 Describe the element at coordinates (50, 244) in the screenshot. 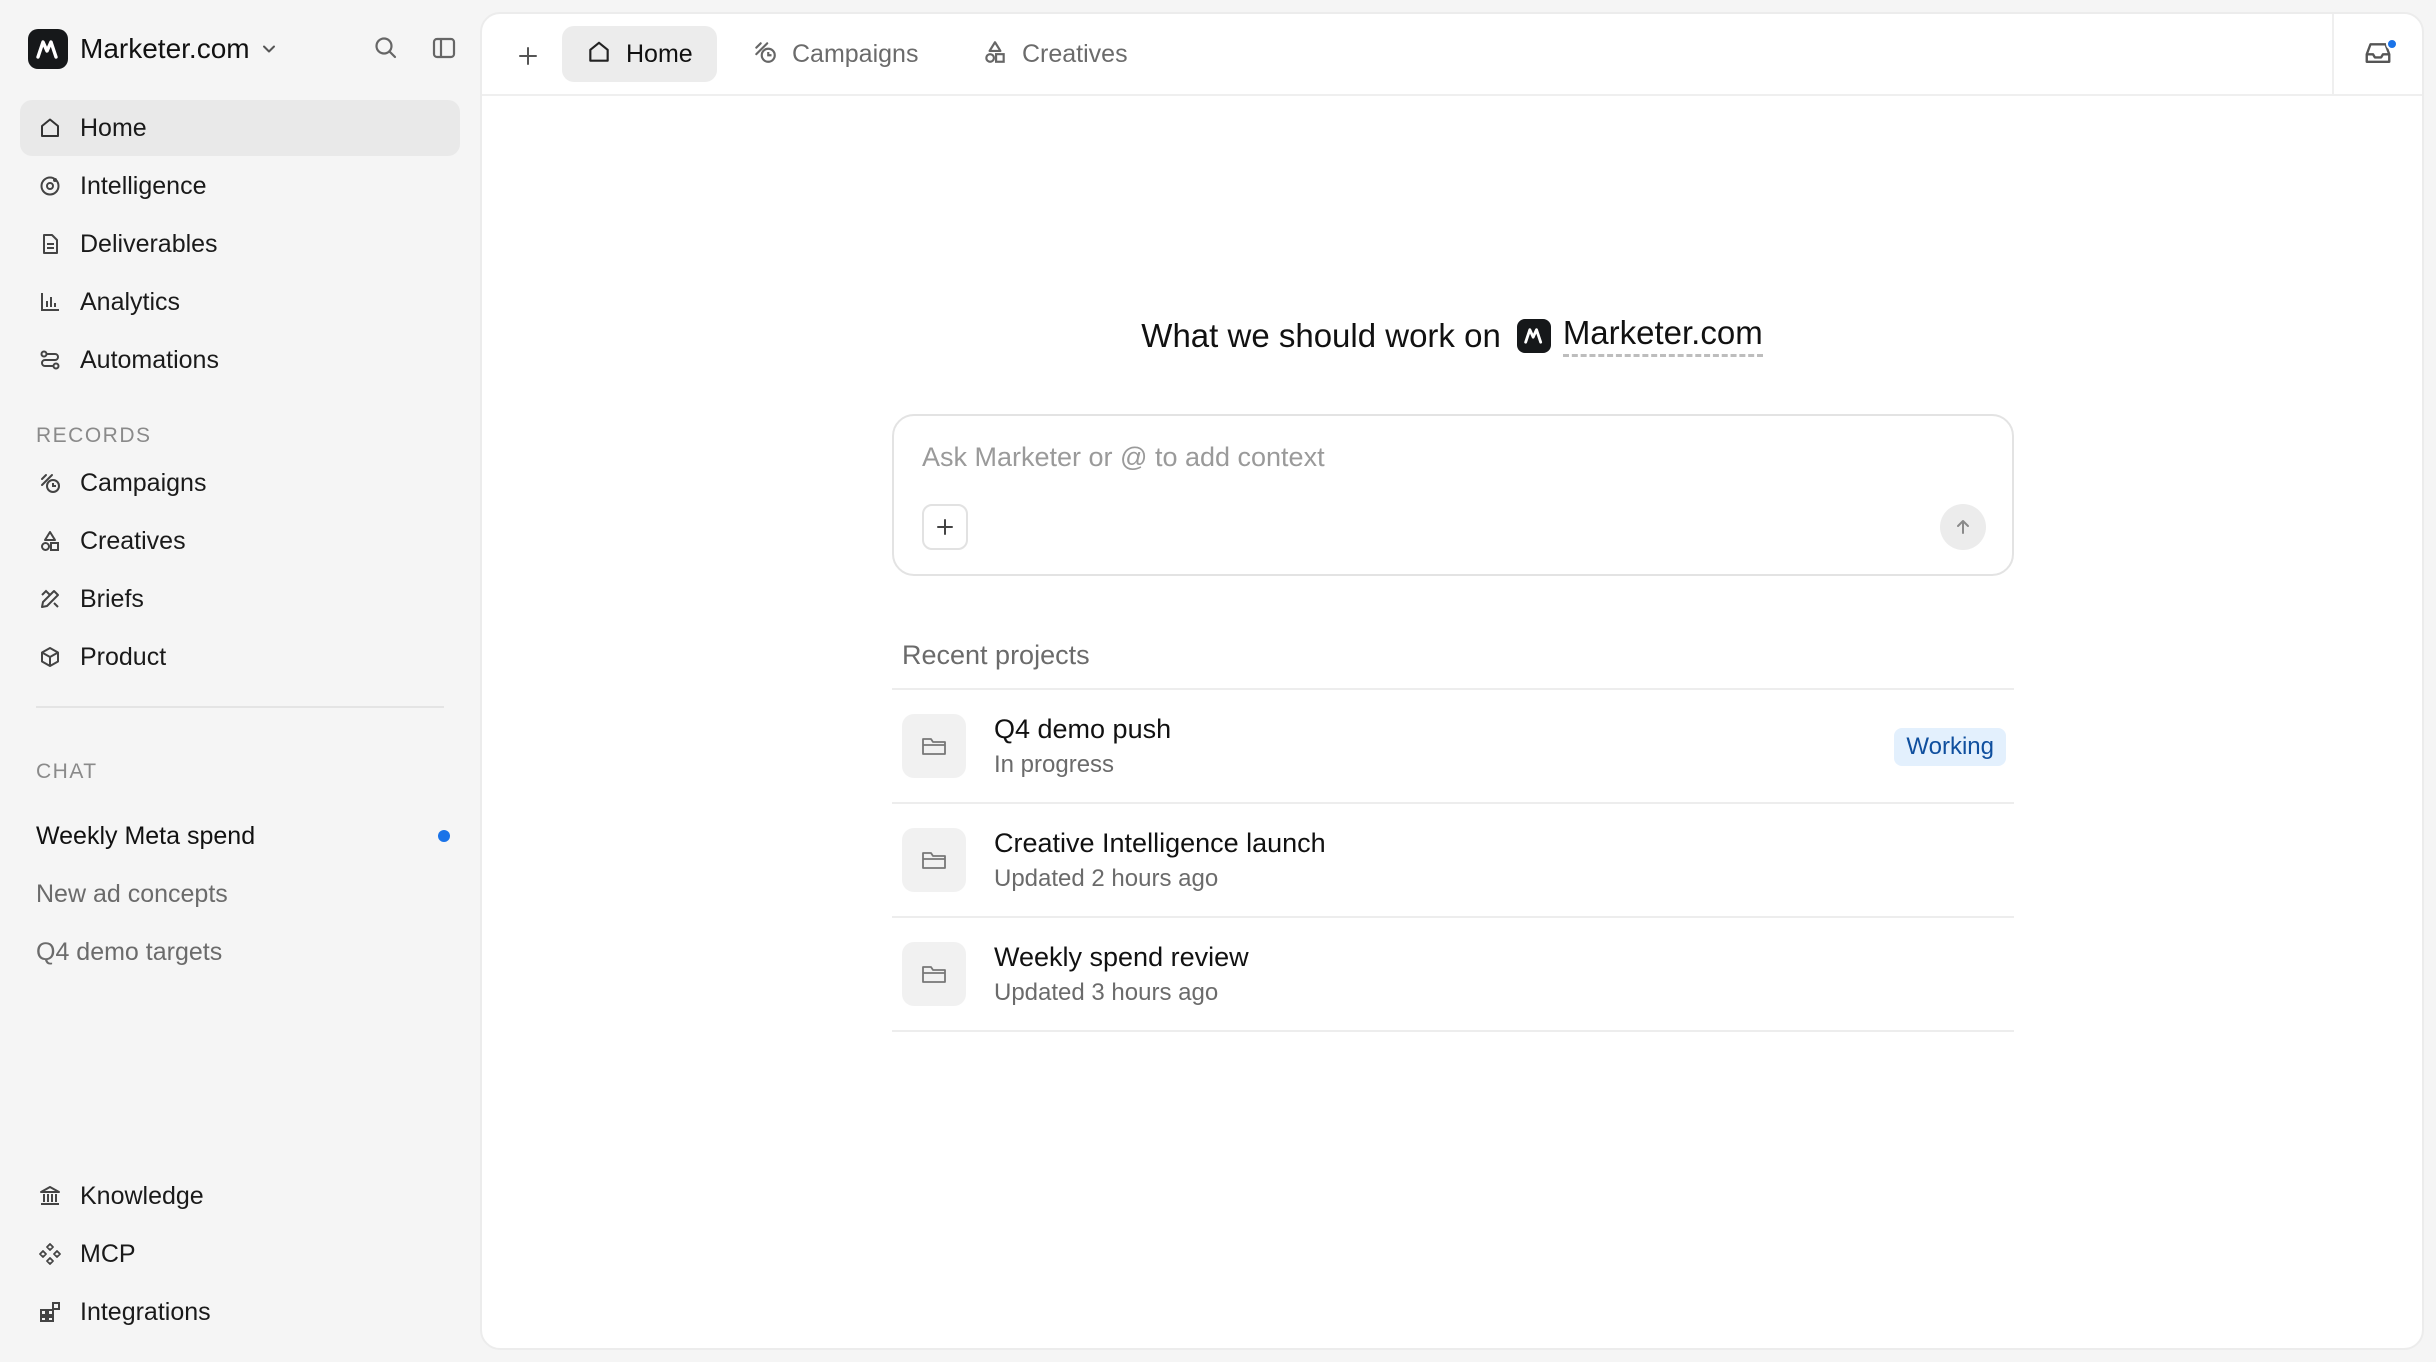

I see `document-icon` at that location.